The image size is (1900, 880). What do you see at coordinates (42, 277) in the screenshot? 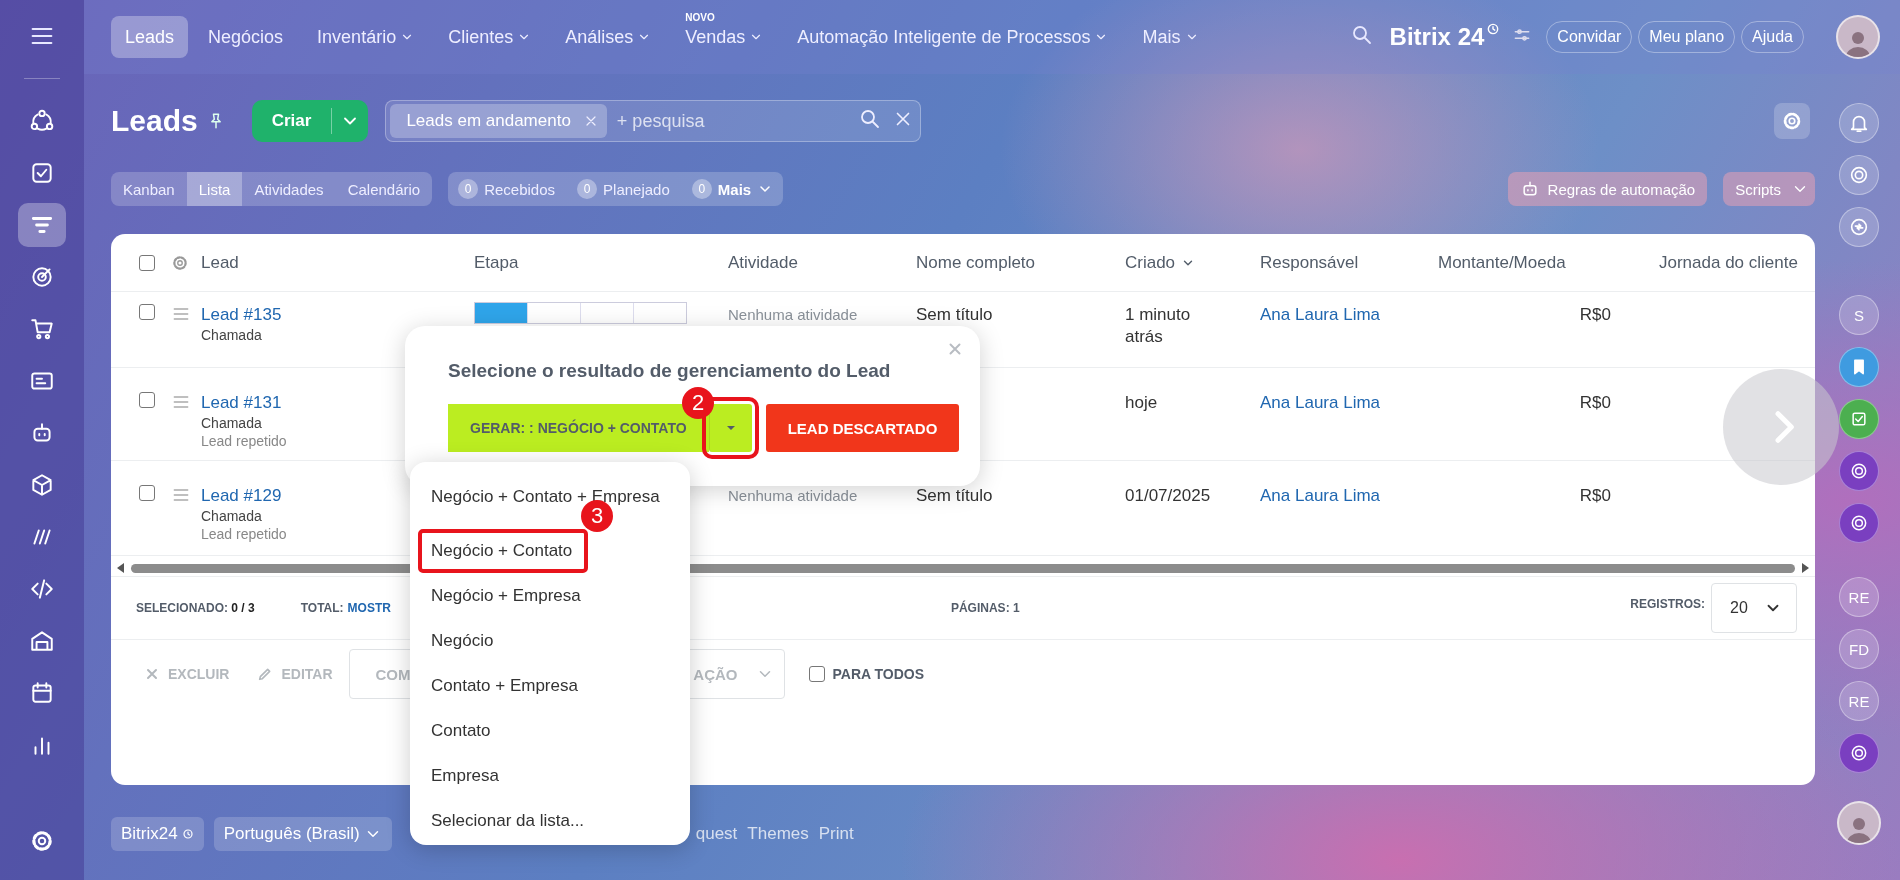
I see `target-icon` at bounding box center [42, 277].